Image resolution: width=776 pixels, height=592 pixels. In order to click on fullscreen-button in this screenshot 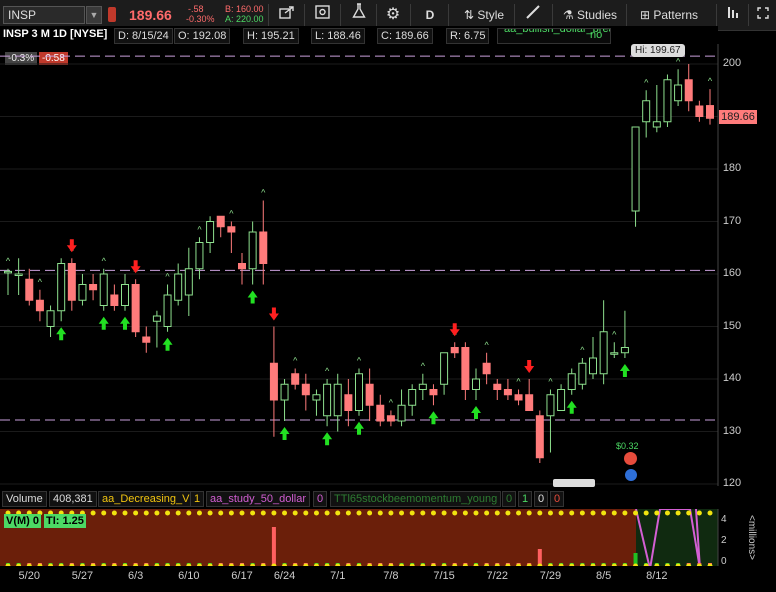, I will do `click(763, 15)`.